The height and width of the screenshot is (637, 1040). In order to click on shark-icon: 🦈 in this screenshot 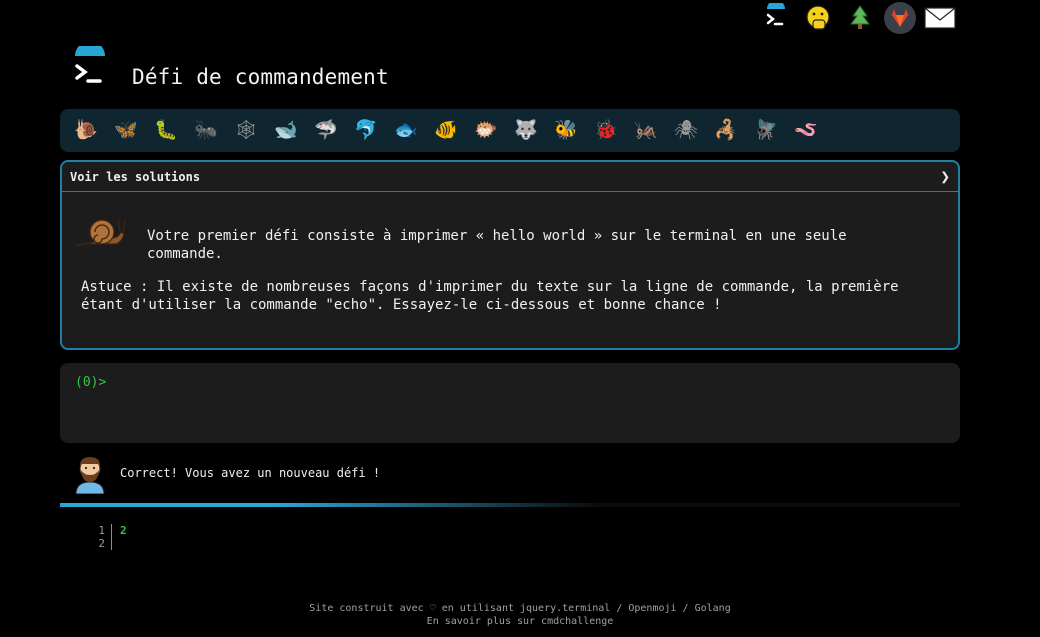, I will do `click(326, 131)`.